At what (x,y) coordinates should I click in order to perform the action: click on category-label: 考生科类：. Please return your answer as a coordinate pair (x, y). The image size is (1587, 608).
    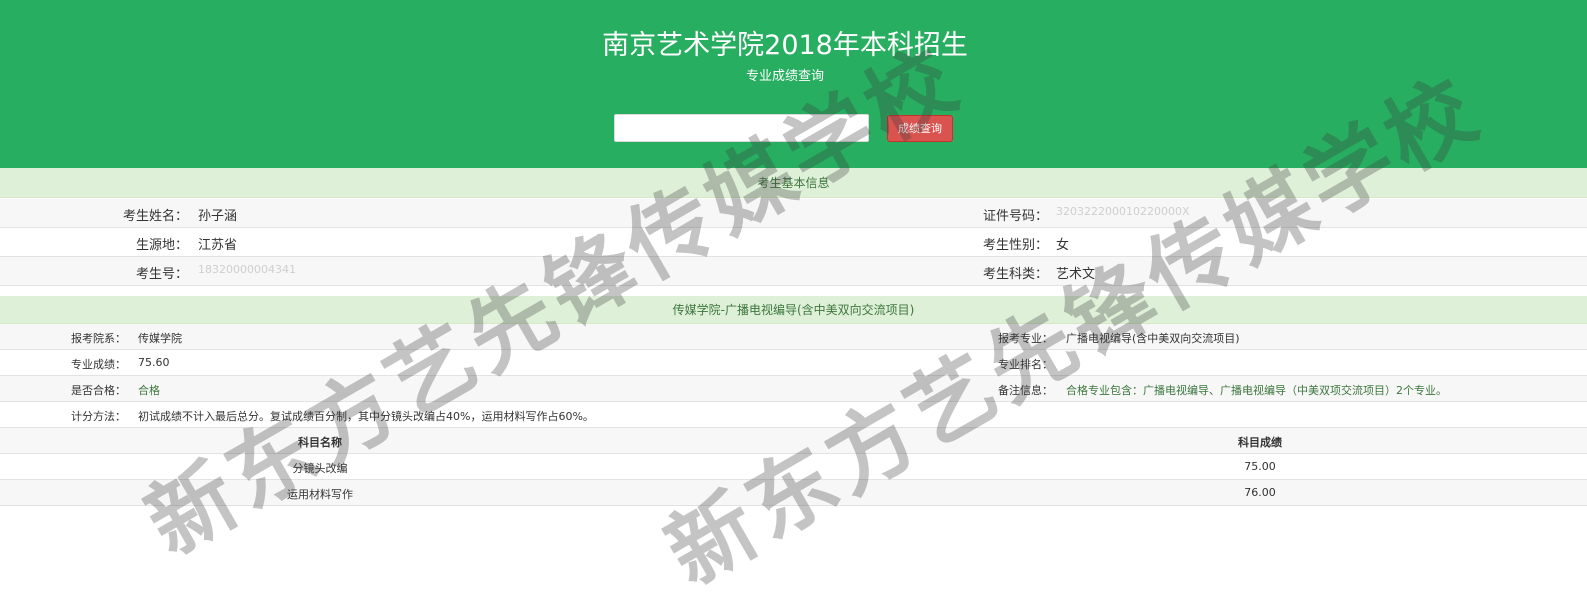
    Looking at the image, I should click on (1015, 274).